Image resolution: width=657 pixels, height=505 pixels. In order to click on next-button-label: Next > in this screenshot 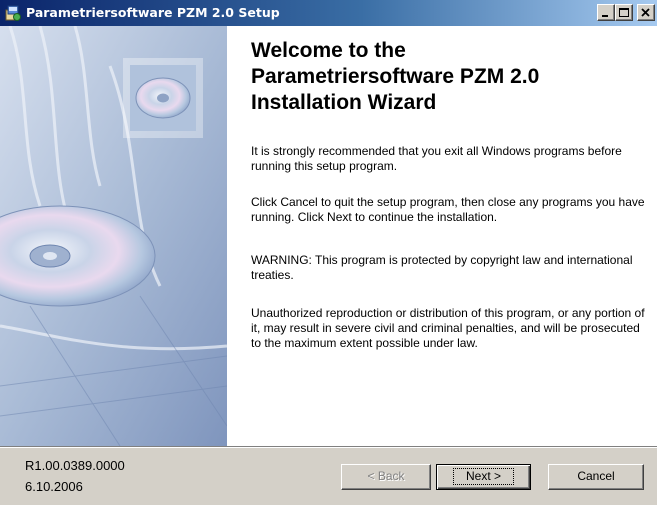, I will do `click(483, 476)`.